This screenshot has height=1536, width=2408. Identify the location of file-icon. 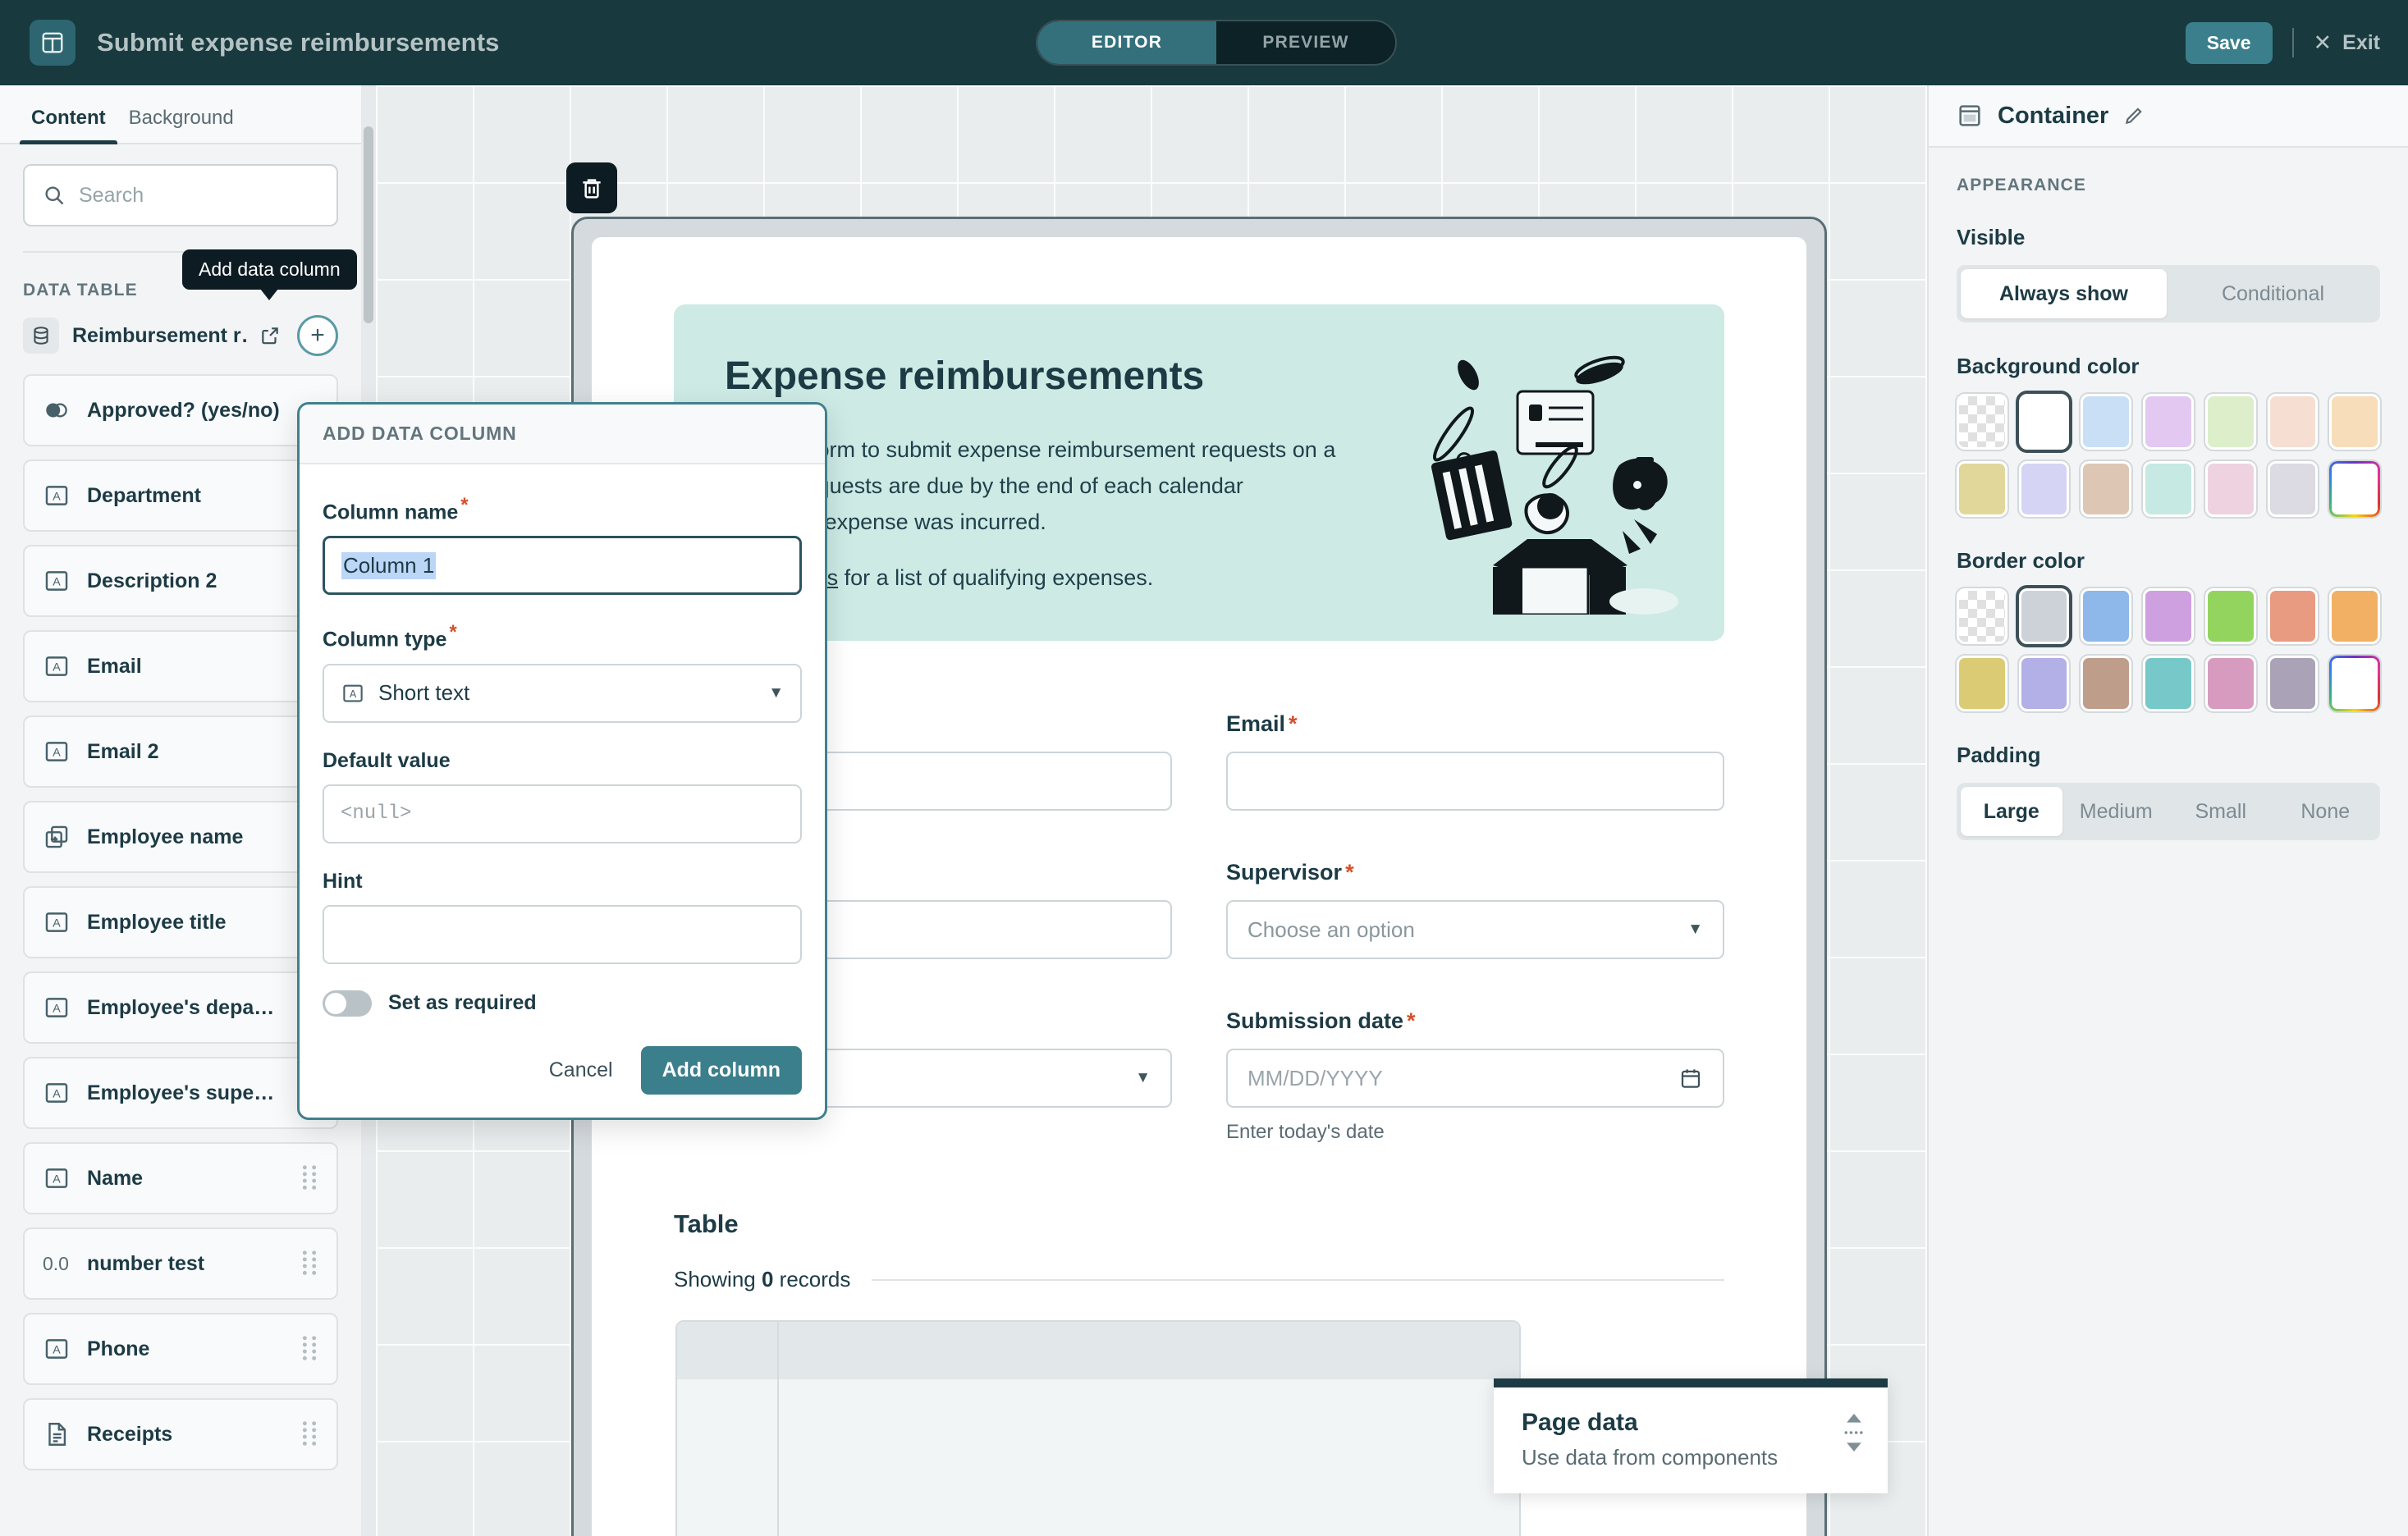
(57, 1434).